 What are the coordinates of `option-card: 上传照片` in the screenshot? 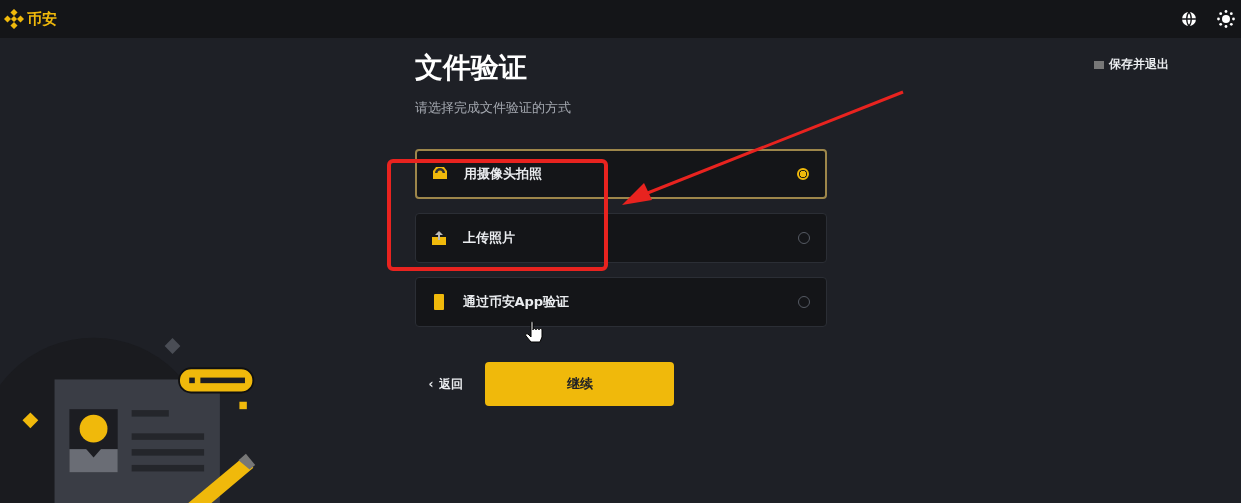 It's located at (620, 238).